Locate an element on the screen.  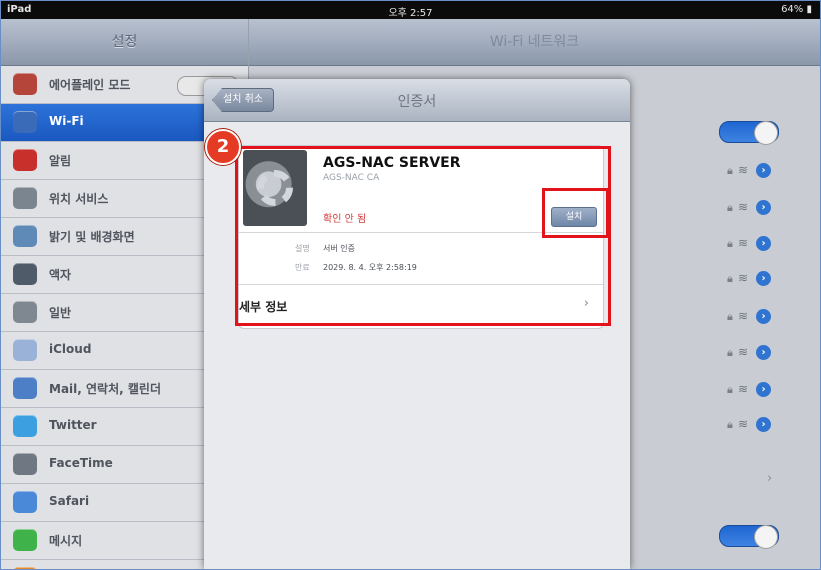
battery-percent: 64% is located at coordinates (792, 9).